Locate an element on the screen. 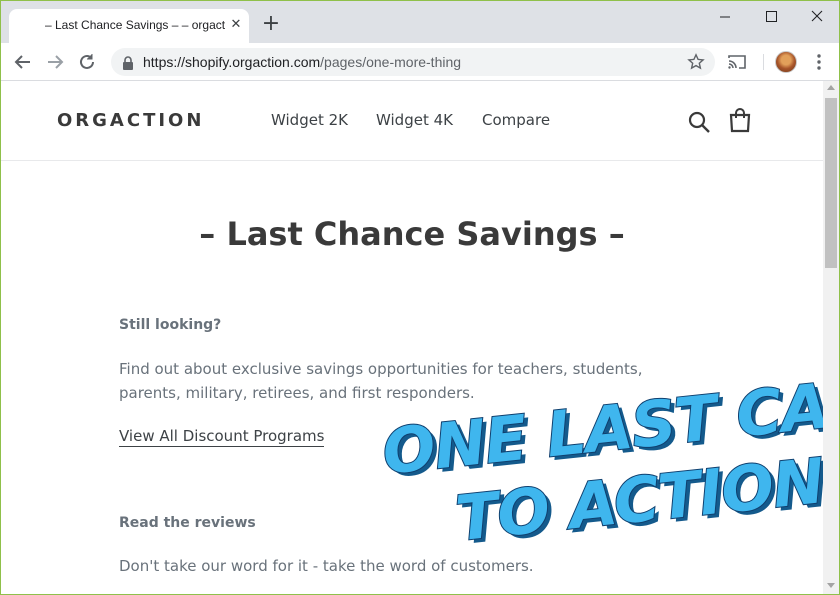 The height and width of the screenshot is (595, 840). minimize-button is located at coordinates (725, 17).